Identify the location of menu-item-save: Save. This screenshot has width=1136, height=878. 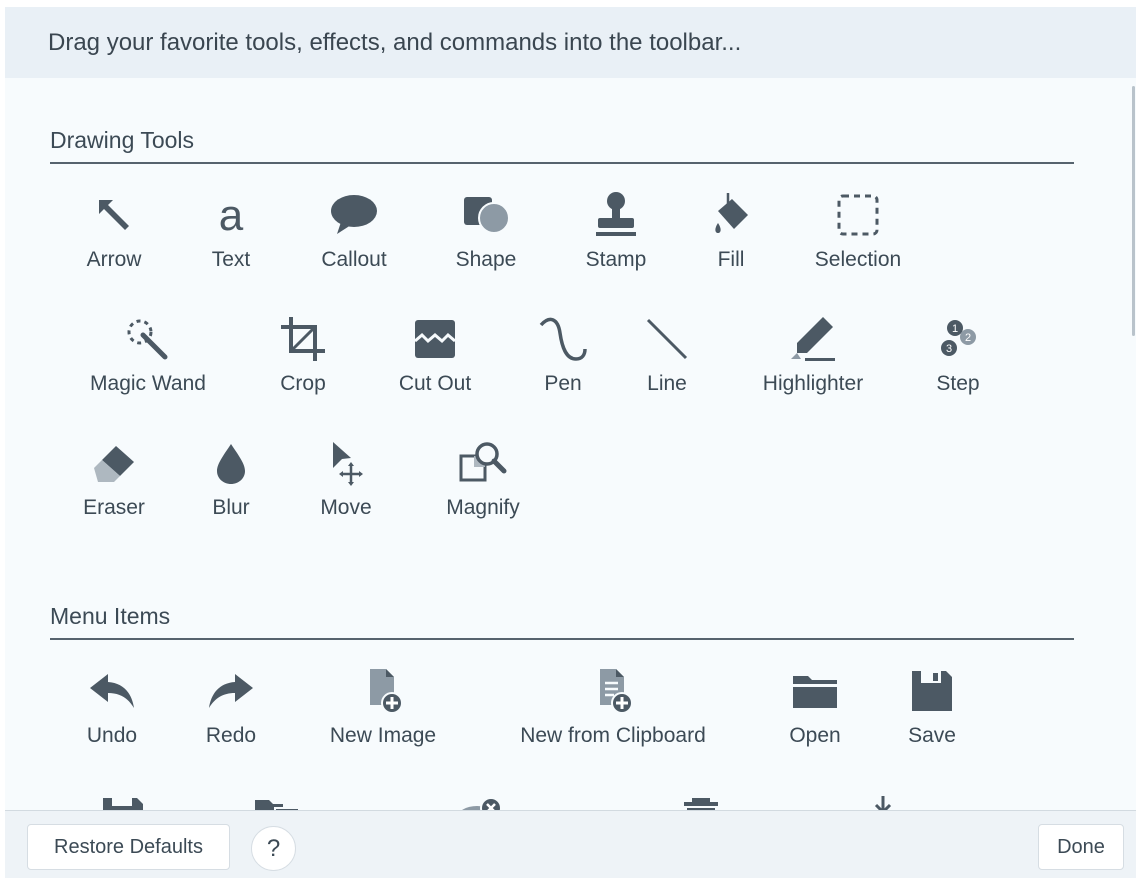
(932, 716).